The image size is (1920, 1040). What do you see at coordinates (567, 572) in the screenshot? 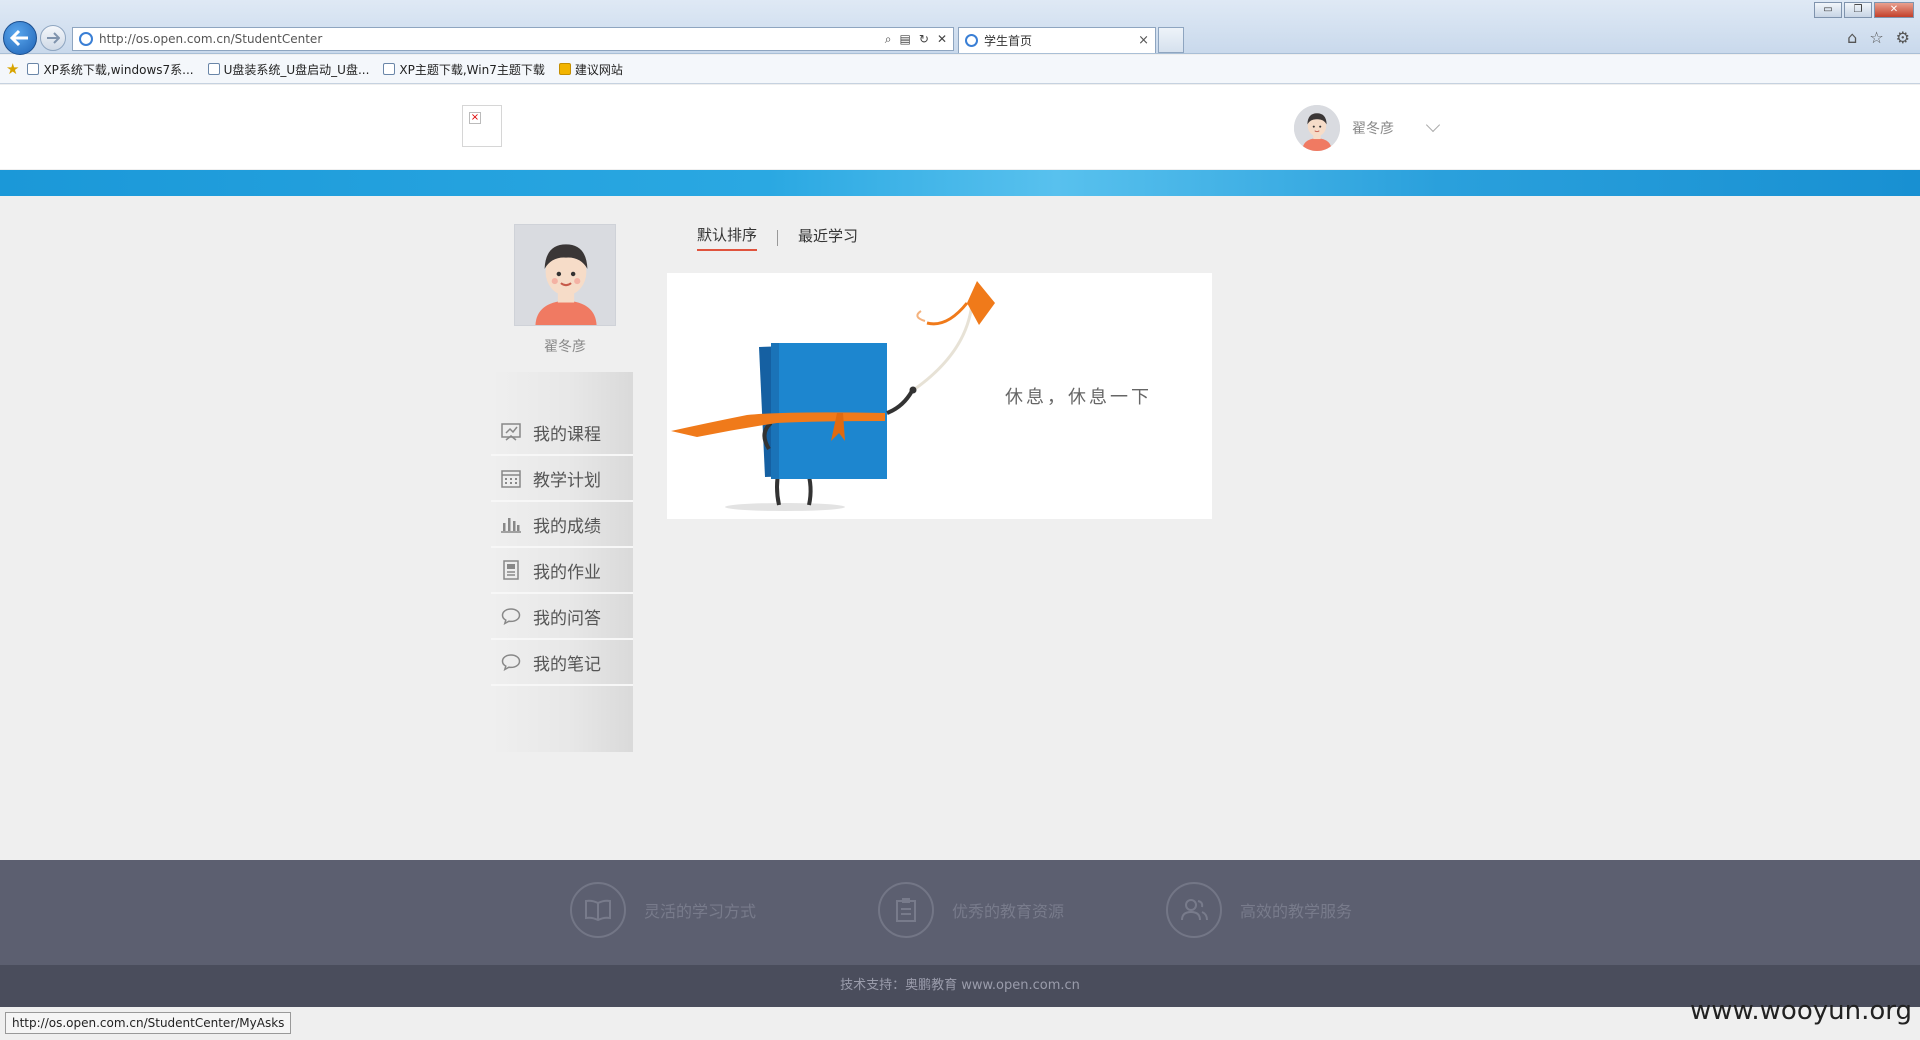
I see `sidebar-item-label: 我的作业` at bounding box center [567, 572].